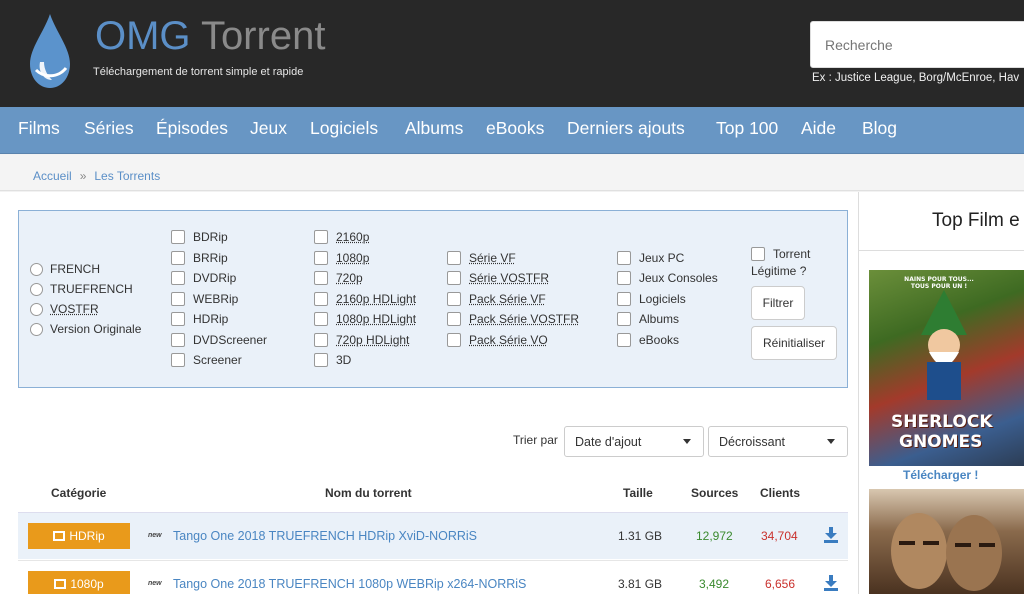 The width and height of the screenshot is (1024, 594). What do you see at coordinates (818, 128) in the screenshot?
I see `nav-aide: Aide` at bounding box center [818, 128].